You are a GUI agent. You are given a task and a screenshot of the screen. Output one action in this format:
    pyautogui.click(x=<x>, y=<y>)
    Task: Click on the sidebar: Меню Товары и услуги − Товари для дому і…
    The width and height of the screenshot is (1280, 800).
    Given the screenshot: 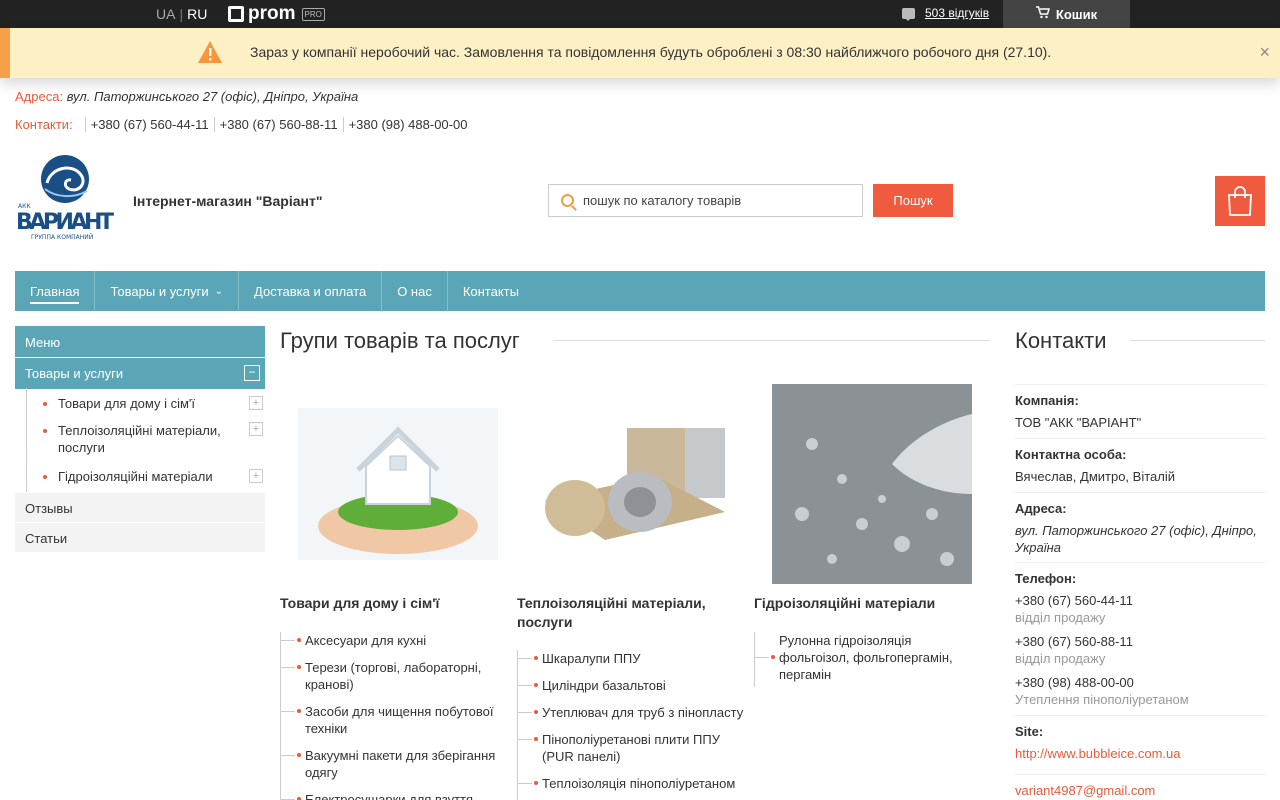 What is the action you would take?
    pyautogui.click(x=140, y=439)
    